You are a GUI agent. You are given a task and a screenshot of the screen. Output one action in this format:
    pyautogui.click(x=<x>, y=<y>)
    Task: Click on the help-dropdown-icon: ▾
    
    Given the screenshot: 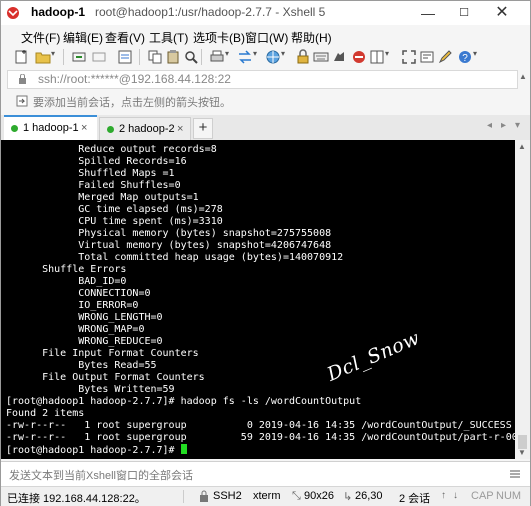 What is the action you would take?
    pyautogui.click(x=481, y=57)
    